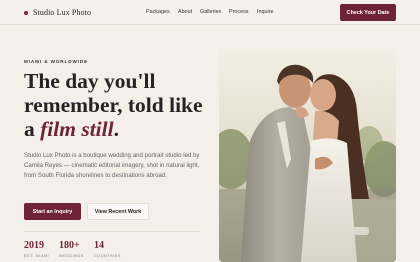  What do you see at coordinates (90, 81) in the screenshot?
I see `headline-line-1: The day you'll` at bounding box center [90, 81].